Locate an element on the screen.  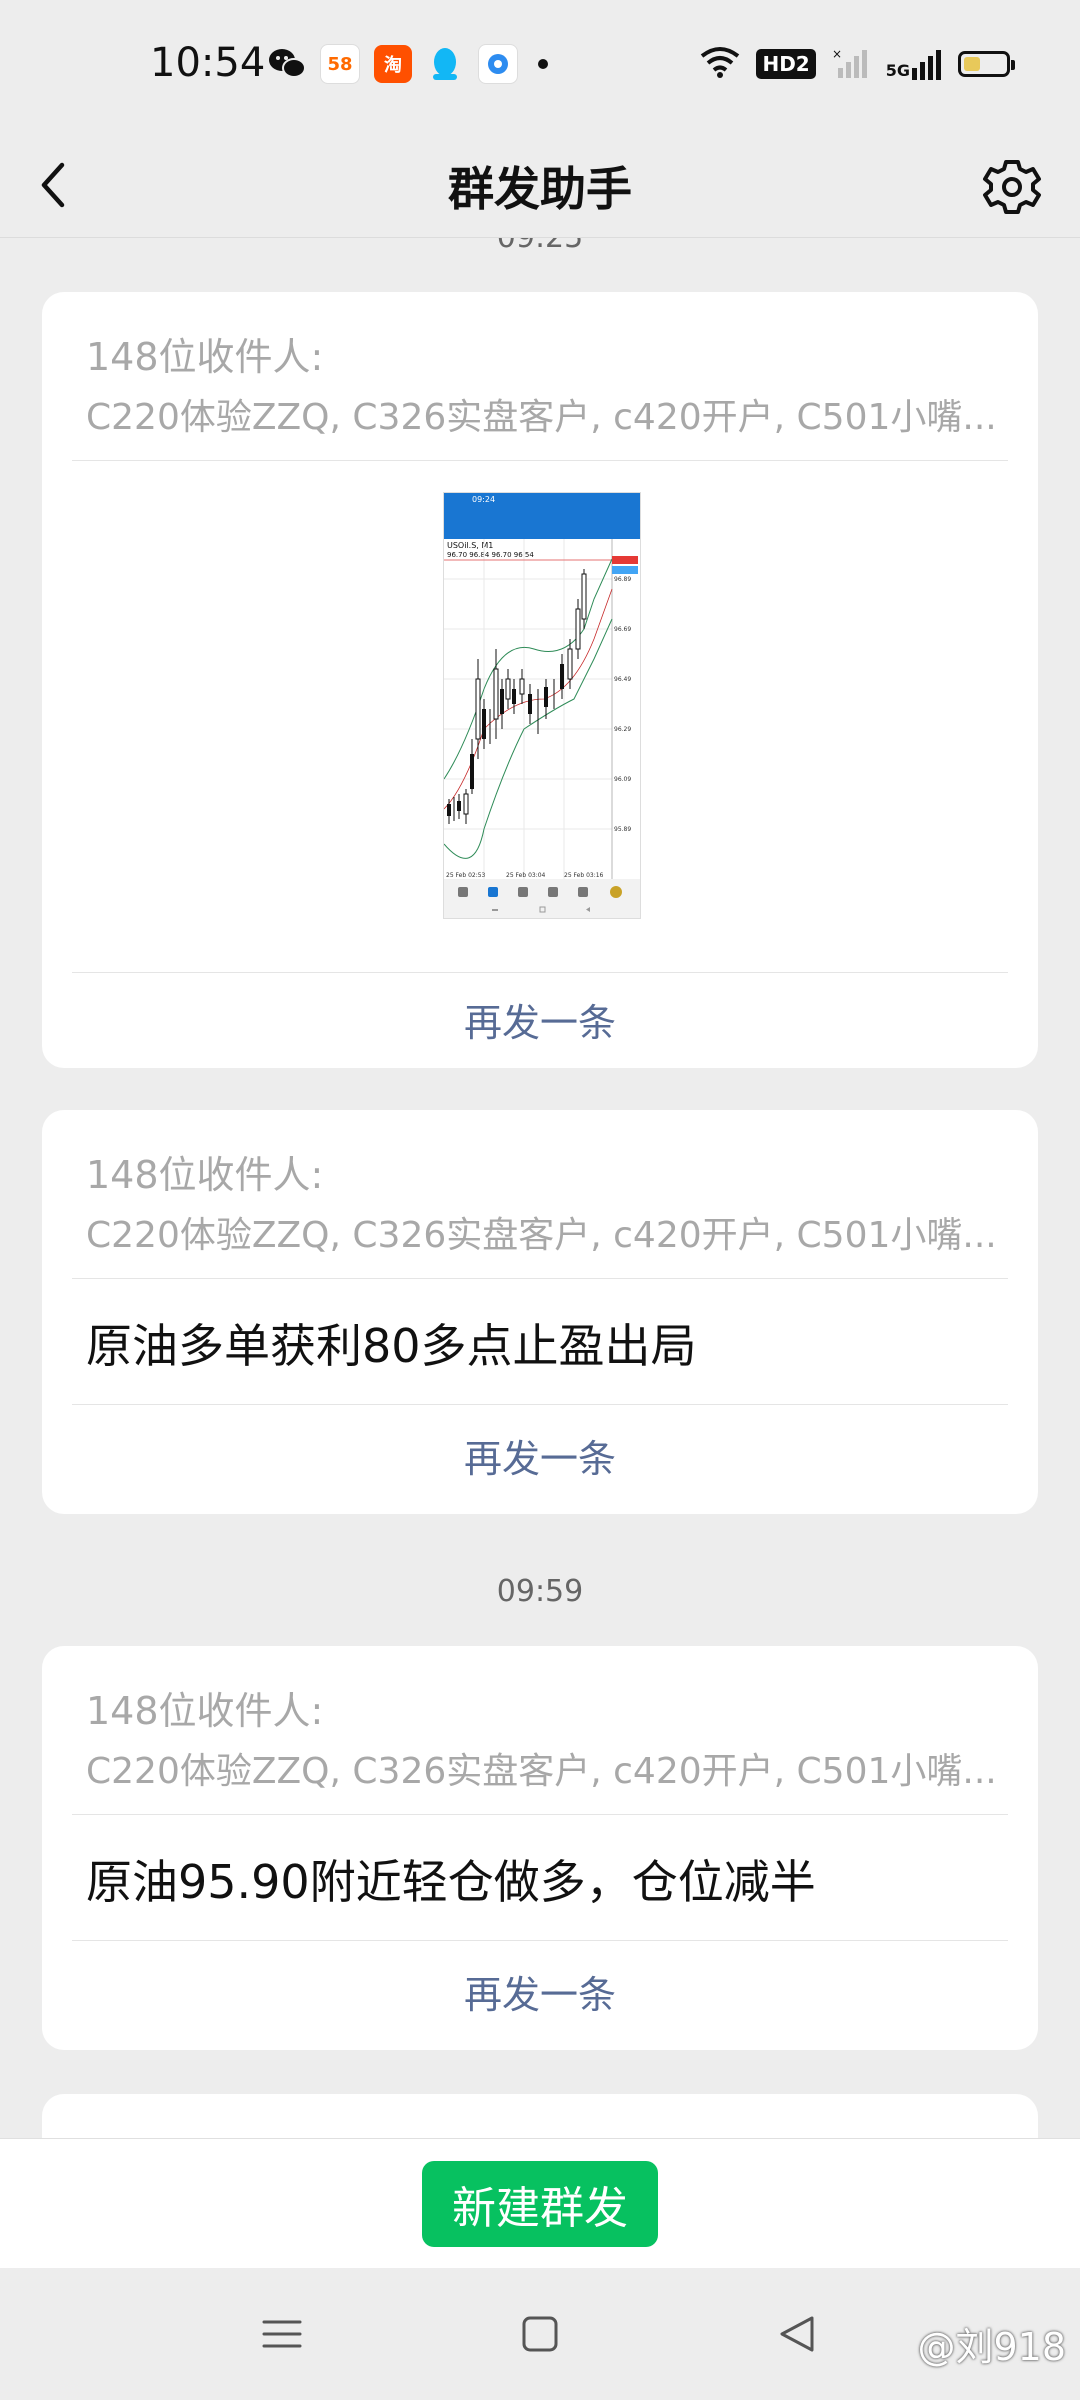
thumb-bottom-nav is located at coordinates (542, 898).